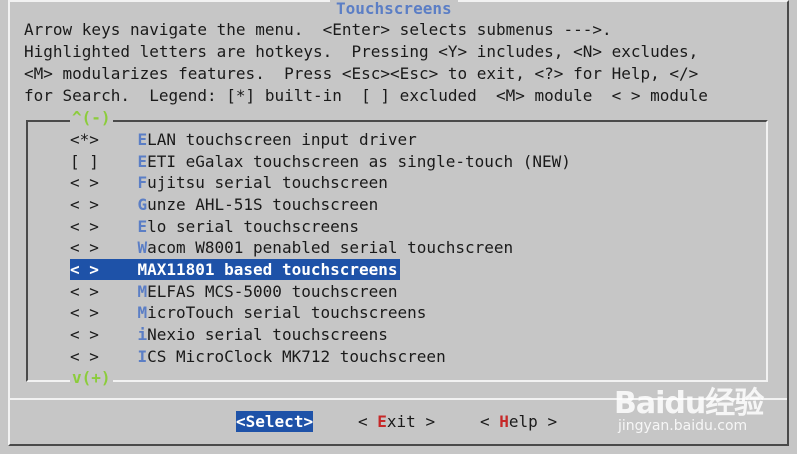 This screenshot has width=797, height=454. Describe the element at coordinates (91, 378) in the screenshot. I see `scroll-down-indicator: v(+)` at that location.